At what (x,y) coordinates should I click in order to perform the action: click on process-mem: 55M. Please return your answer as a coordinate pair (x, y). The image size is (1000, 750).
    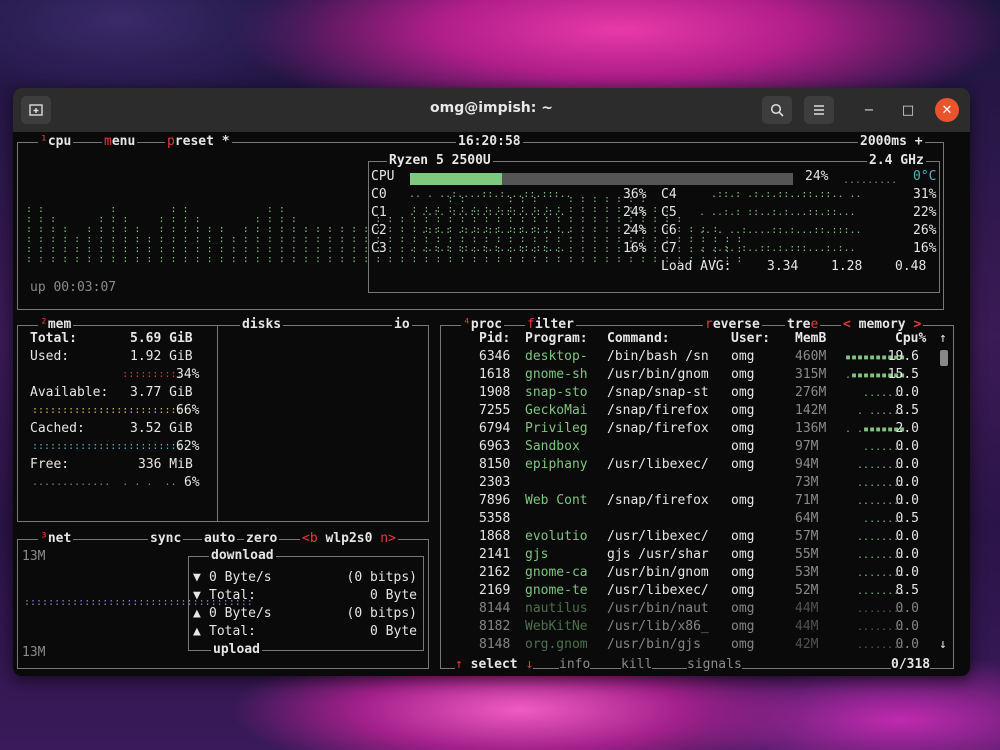
    Looking at the image, I should click on (807, 554).